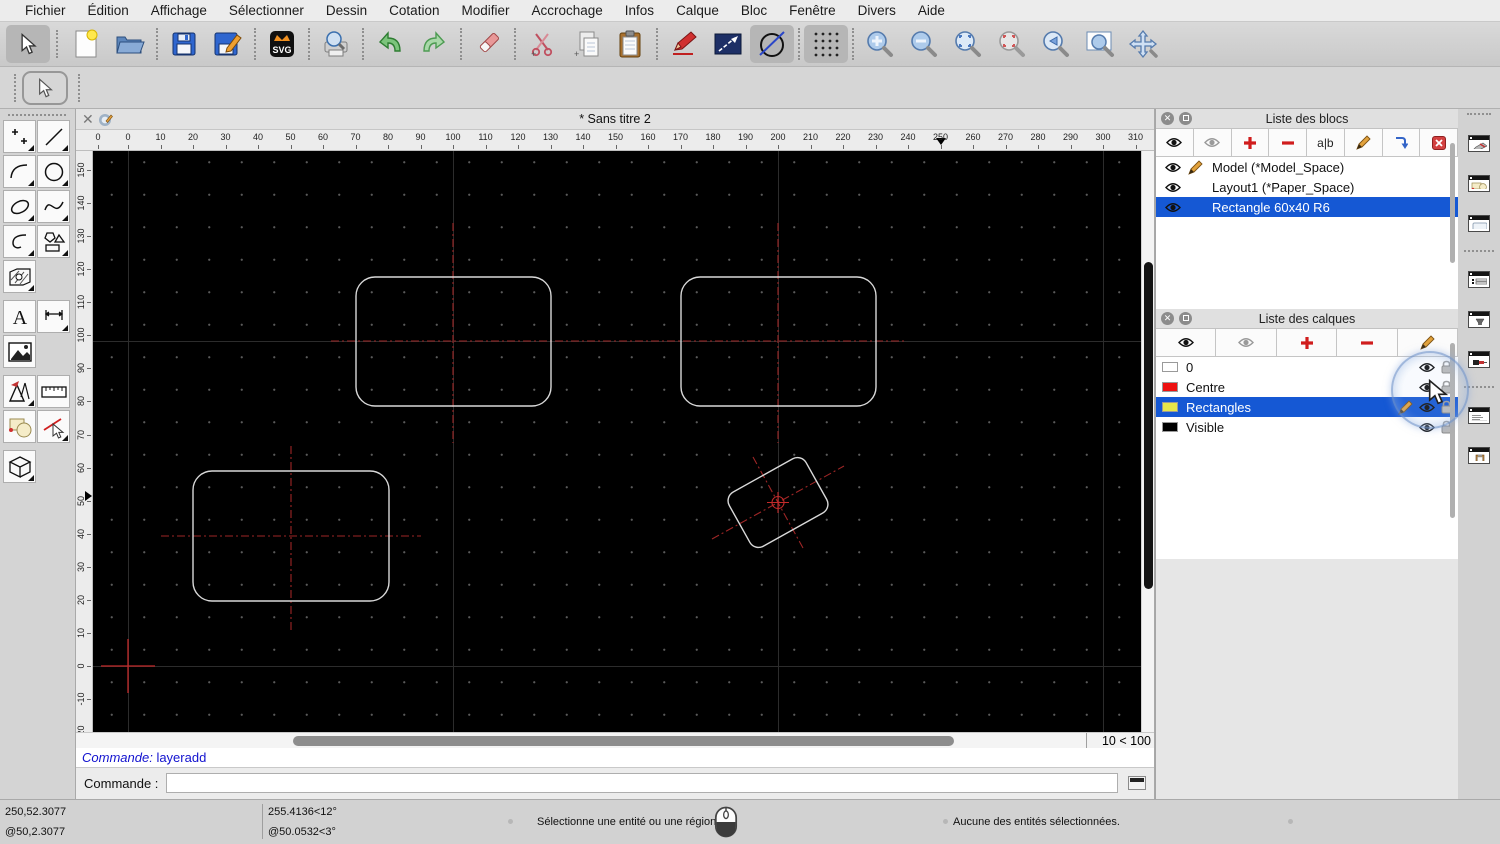 This screenshot has height=844, width=1500. What do you see at coordinates (1056, 44) in the screenshot?
I see `zoom-back-button` at bounding box center [1056, 44].